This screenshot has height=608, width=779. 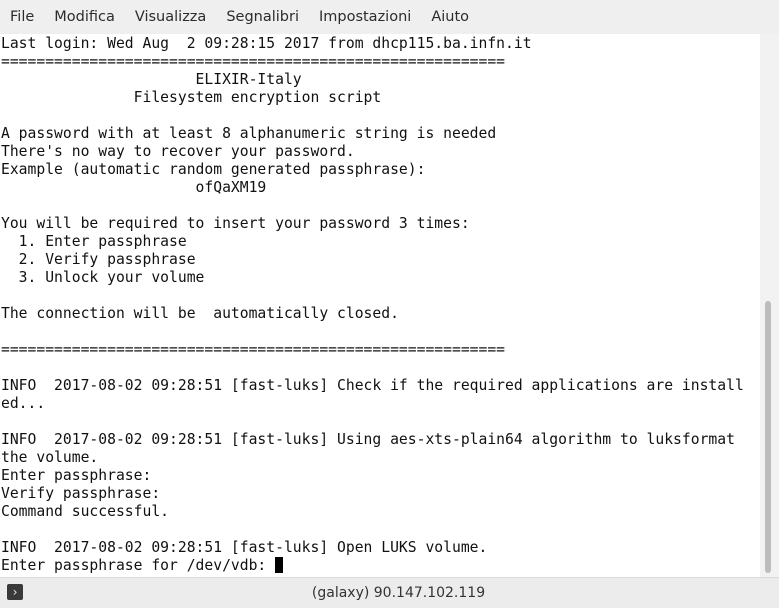 What do you see at coordinates (138, 565) in the screenshot?
I see `terminal-prompt: Enter passphrase for /dev/vdb:` at bounding box center [138, 565].